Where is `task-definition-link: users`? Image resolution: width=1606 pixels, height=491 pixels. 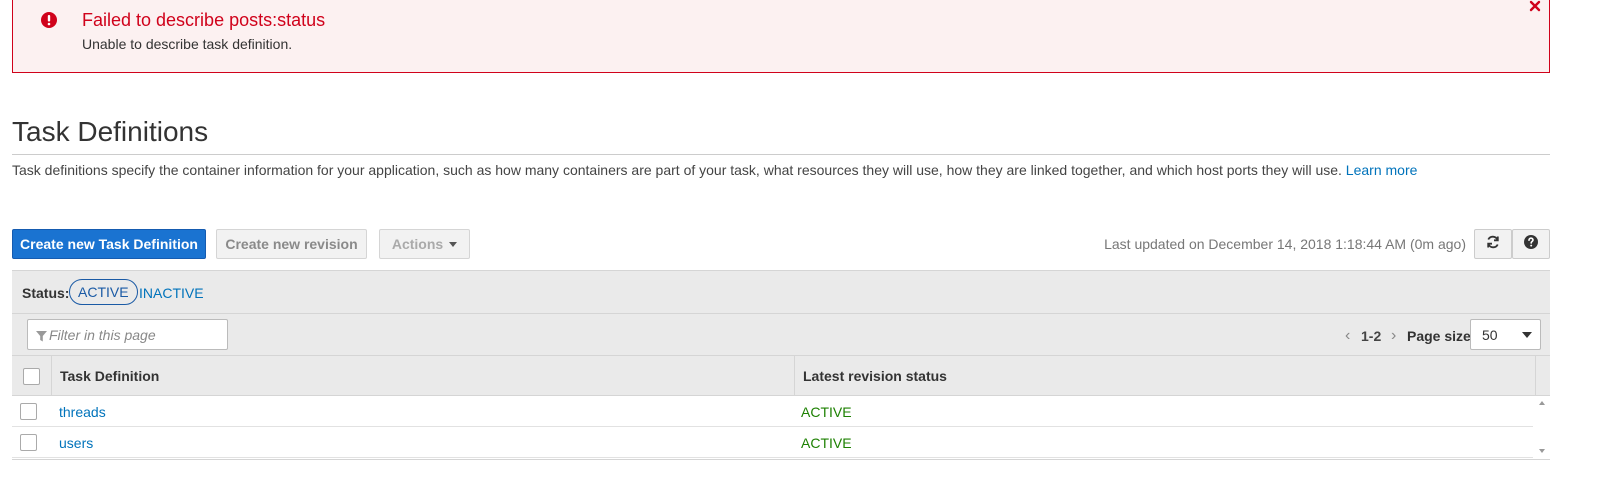
task-definition-link: users is located at coordinates (76, 443).